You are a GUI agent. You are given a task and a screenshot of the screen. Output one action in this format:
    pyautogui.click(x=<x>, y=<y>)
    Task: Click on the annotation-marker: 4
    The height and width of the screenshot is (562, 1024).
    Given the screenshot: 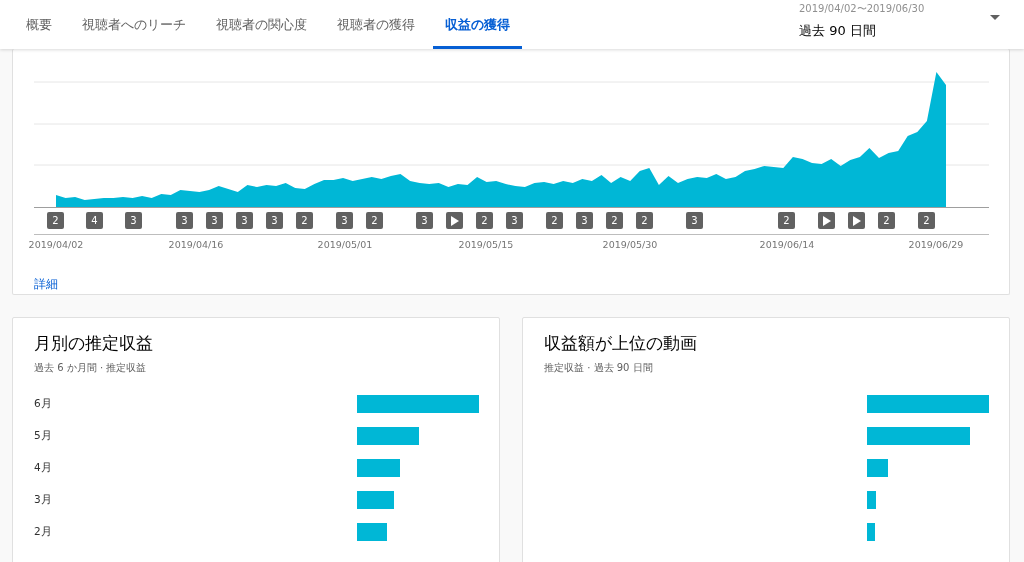 What is the action you would take?
    pyautogui.click(x=94, y=220)
    